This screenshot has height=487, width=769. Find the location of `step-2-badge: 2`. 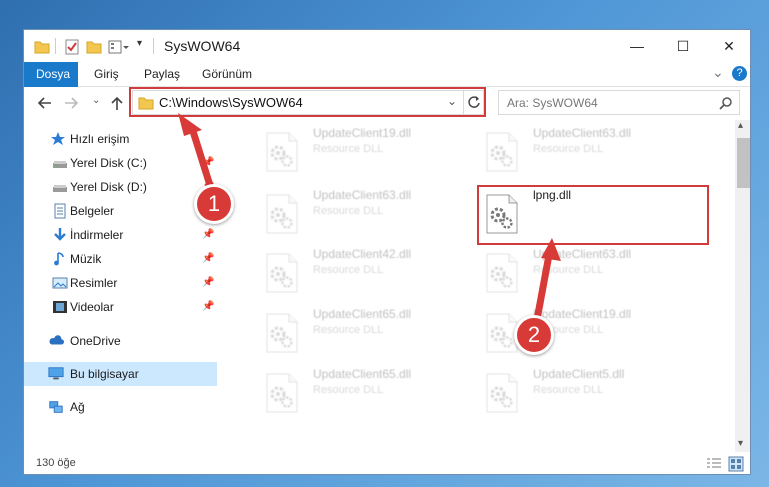

step-2-badge: 2 is located at coordinates (534, 335).